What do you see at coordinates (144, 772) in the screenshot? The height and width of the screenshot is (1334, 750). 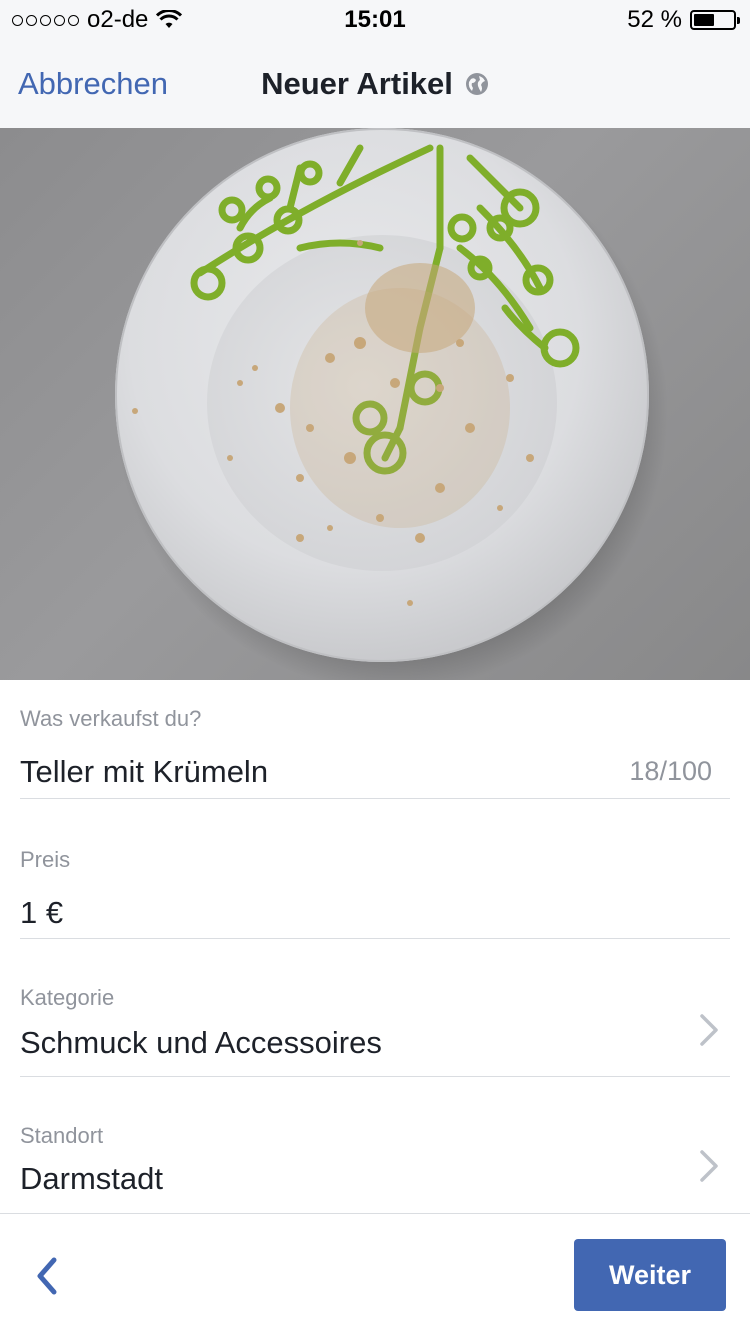 I see `title-input: Teller mit Krümeln` at bounding box center [144, 772].